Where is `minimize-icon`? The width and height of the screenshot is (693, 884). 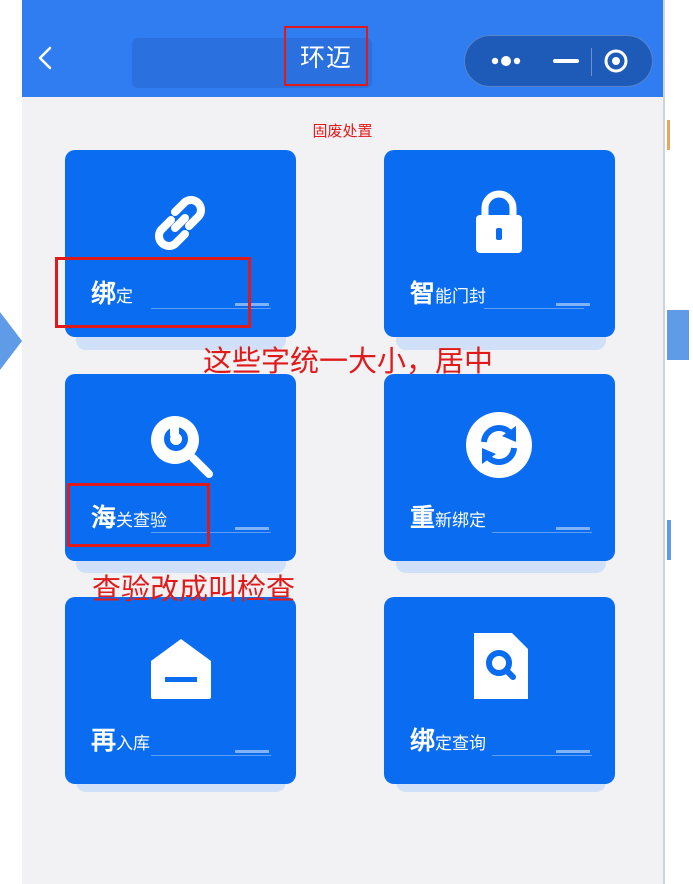 minimize-icon is located at coordinates (566, 61).